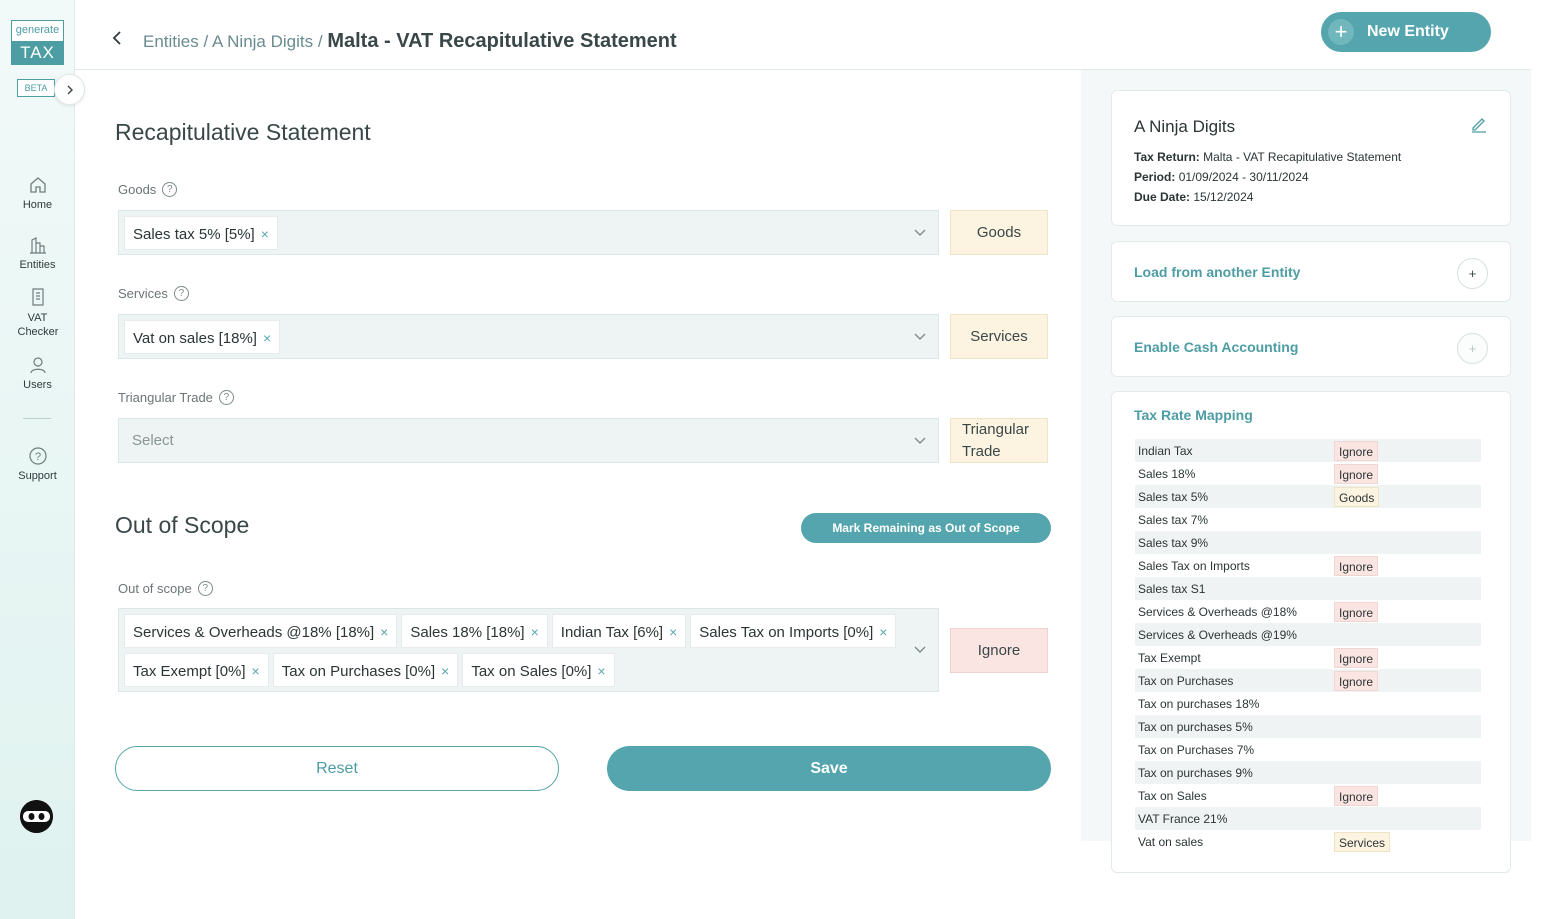 The height and width of the screenshot is (919, 1541). What do you see at coordinates (1173, 542) in the screenshot?
I see `mapping-row-name: Sales tax 9%` at bounding box center [1173, 542].